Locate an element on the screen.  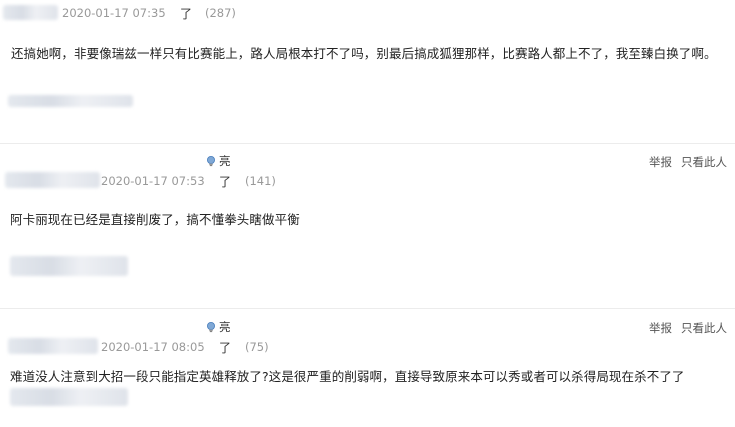
post-timestamp: 2020-01-17 07:35 is located at coordinates (114, 13).